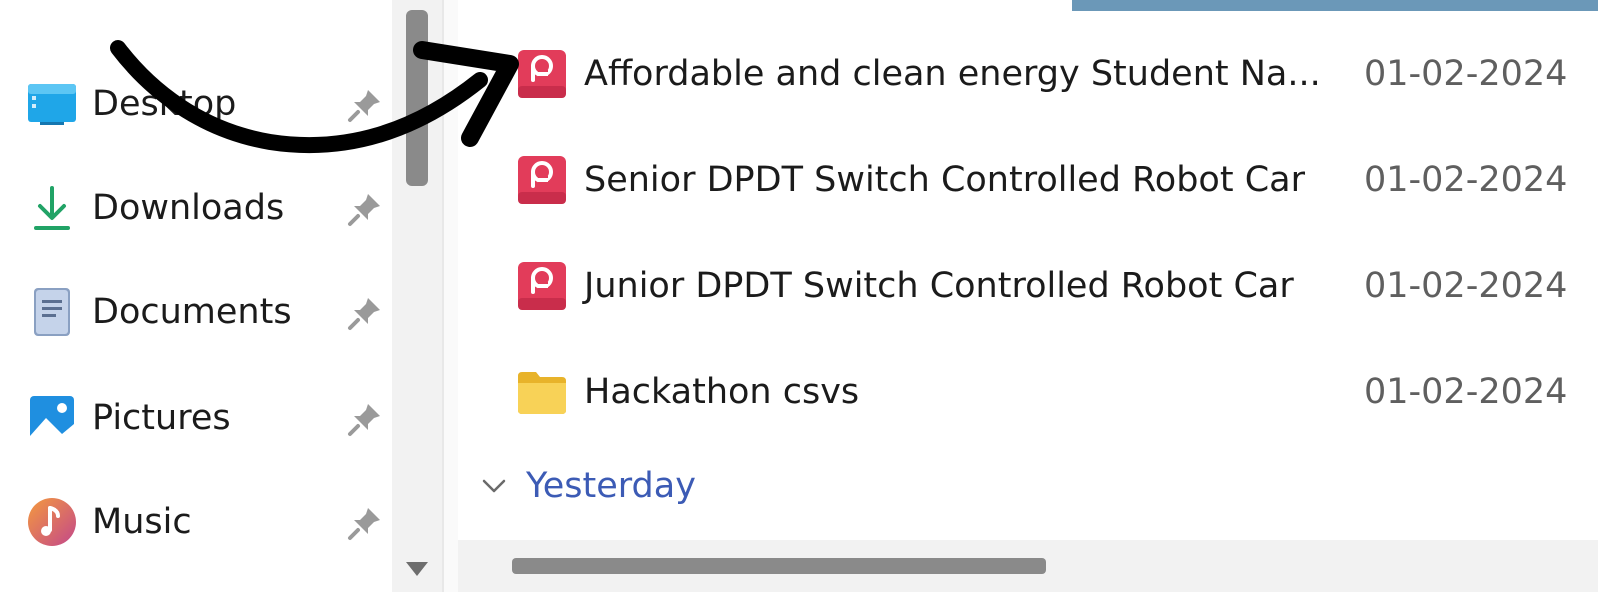 The width and height of the screenshot is (1598, 592). I want to click on group-header-yesterday: Yesterday, so click(588, 486).